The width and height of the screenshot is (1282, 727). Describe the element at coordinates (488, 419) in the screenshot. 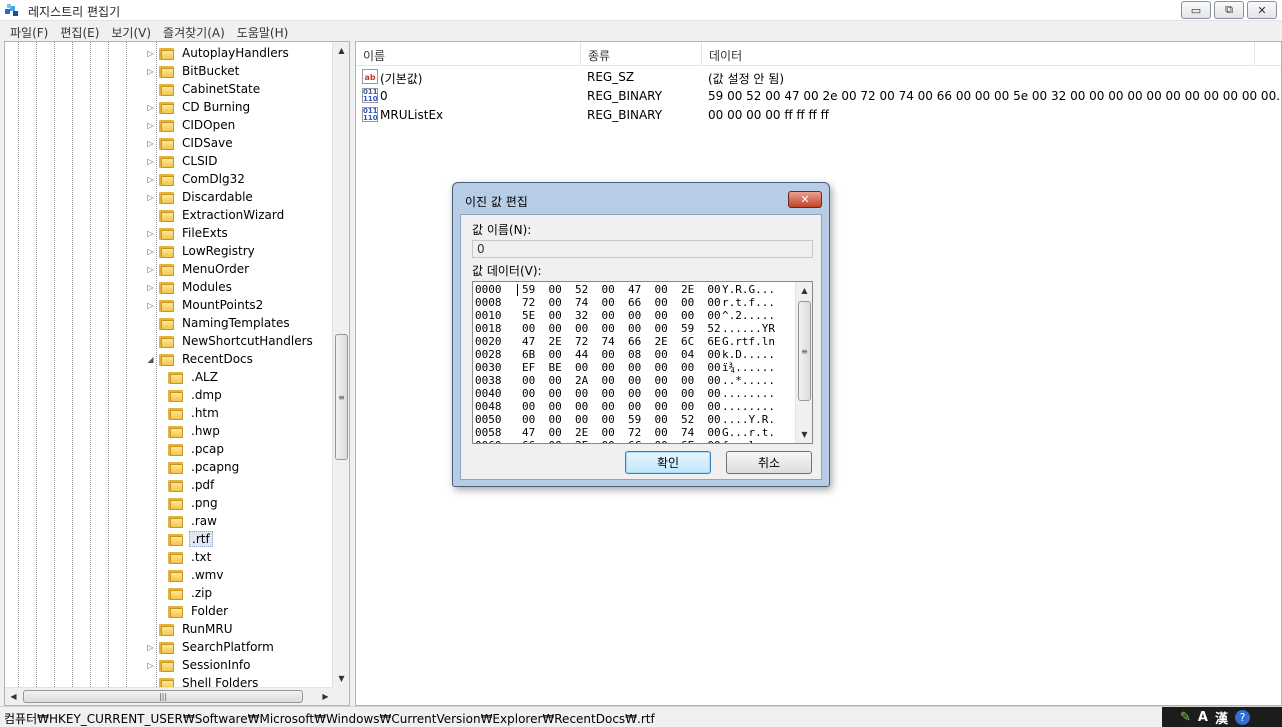

I see `hex-offset: 0050` at that location.